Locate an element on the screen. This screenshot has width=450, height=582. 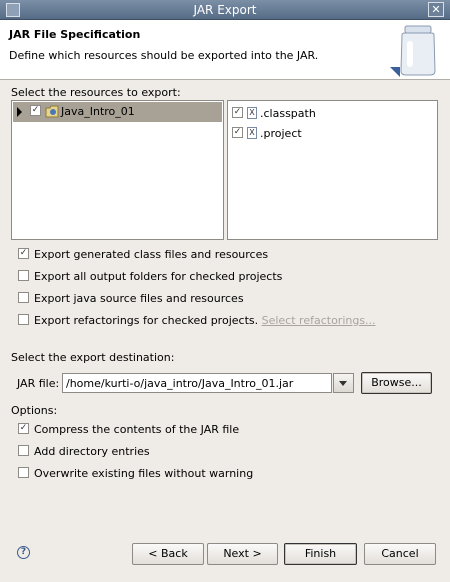
close-button: ✕ is located at coordinates (436, 9).